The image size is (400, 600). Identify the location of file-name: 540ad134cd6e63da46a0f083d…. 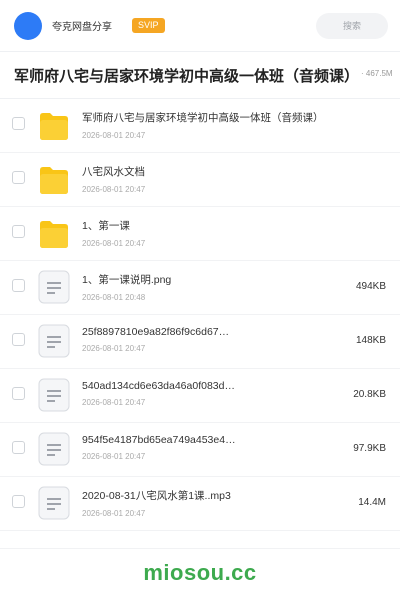
(158, 386).